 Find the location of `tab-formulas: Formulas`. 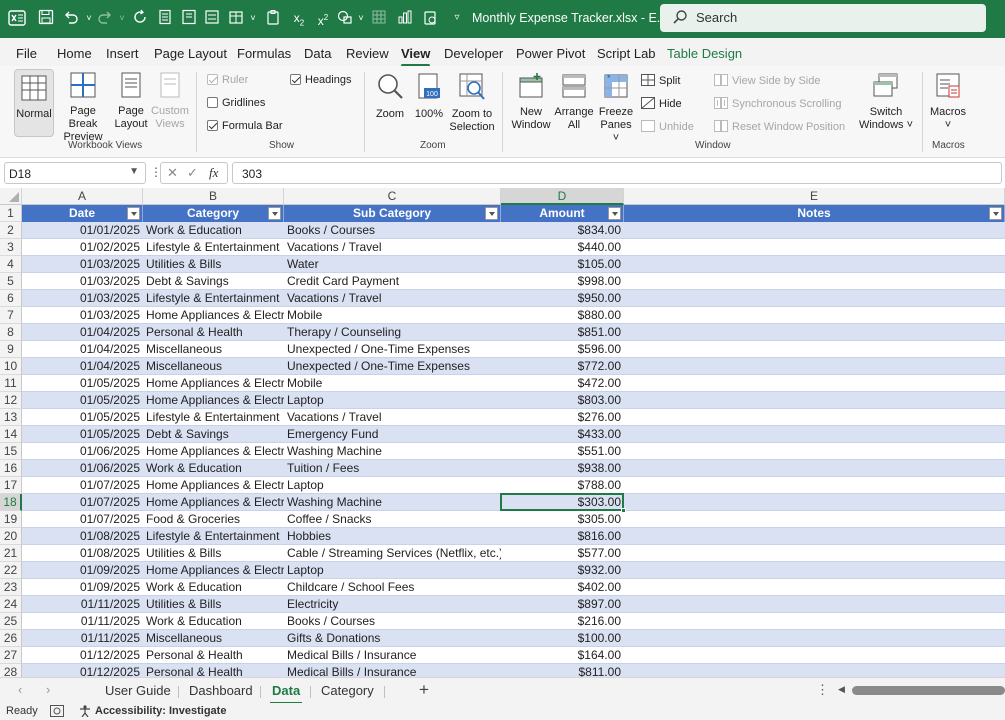

tab-formulas: Formulas is located at coordinates (264, 53).